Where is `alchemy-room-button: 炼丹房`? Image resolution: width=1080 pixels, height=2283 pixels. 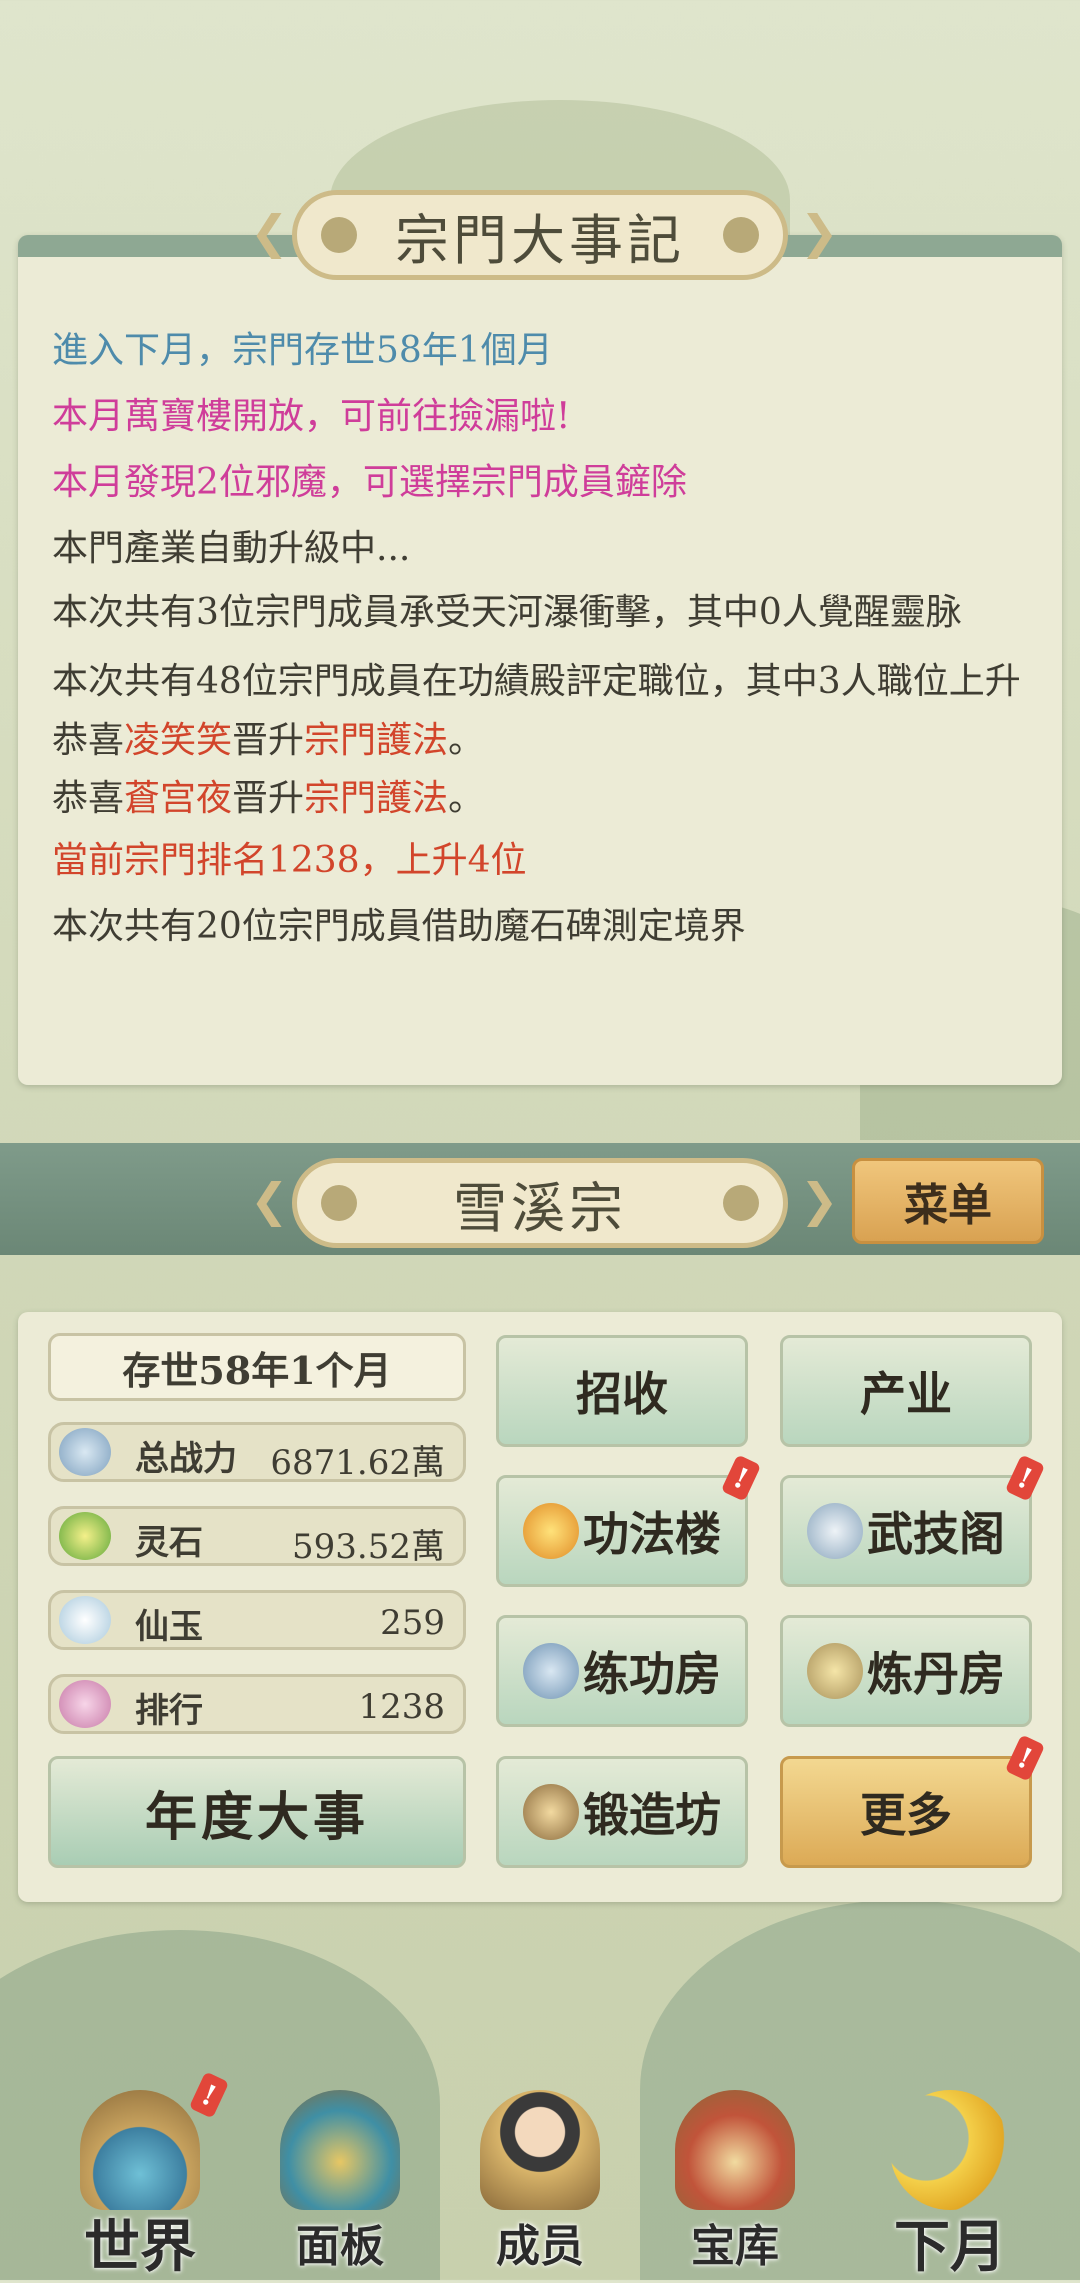 alchemy-room-button: 炼丹房 is located at coordinates (906, 1671).